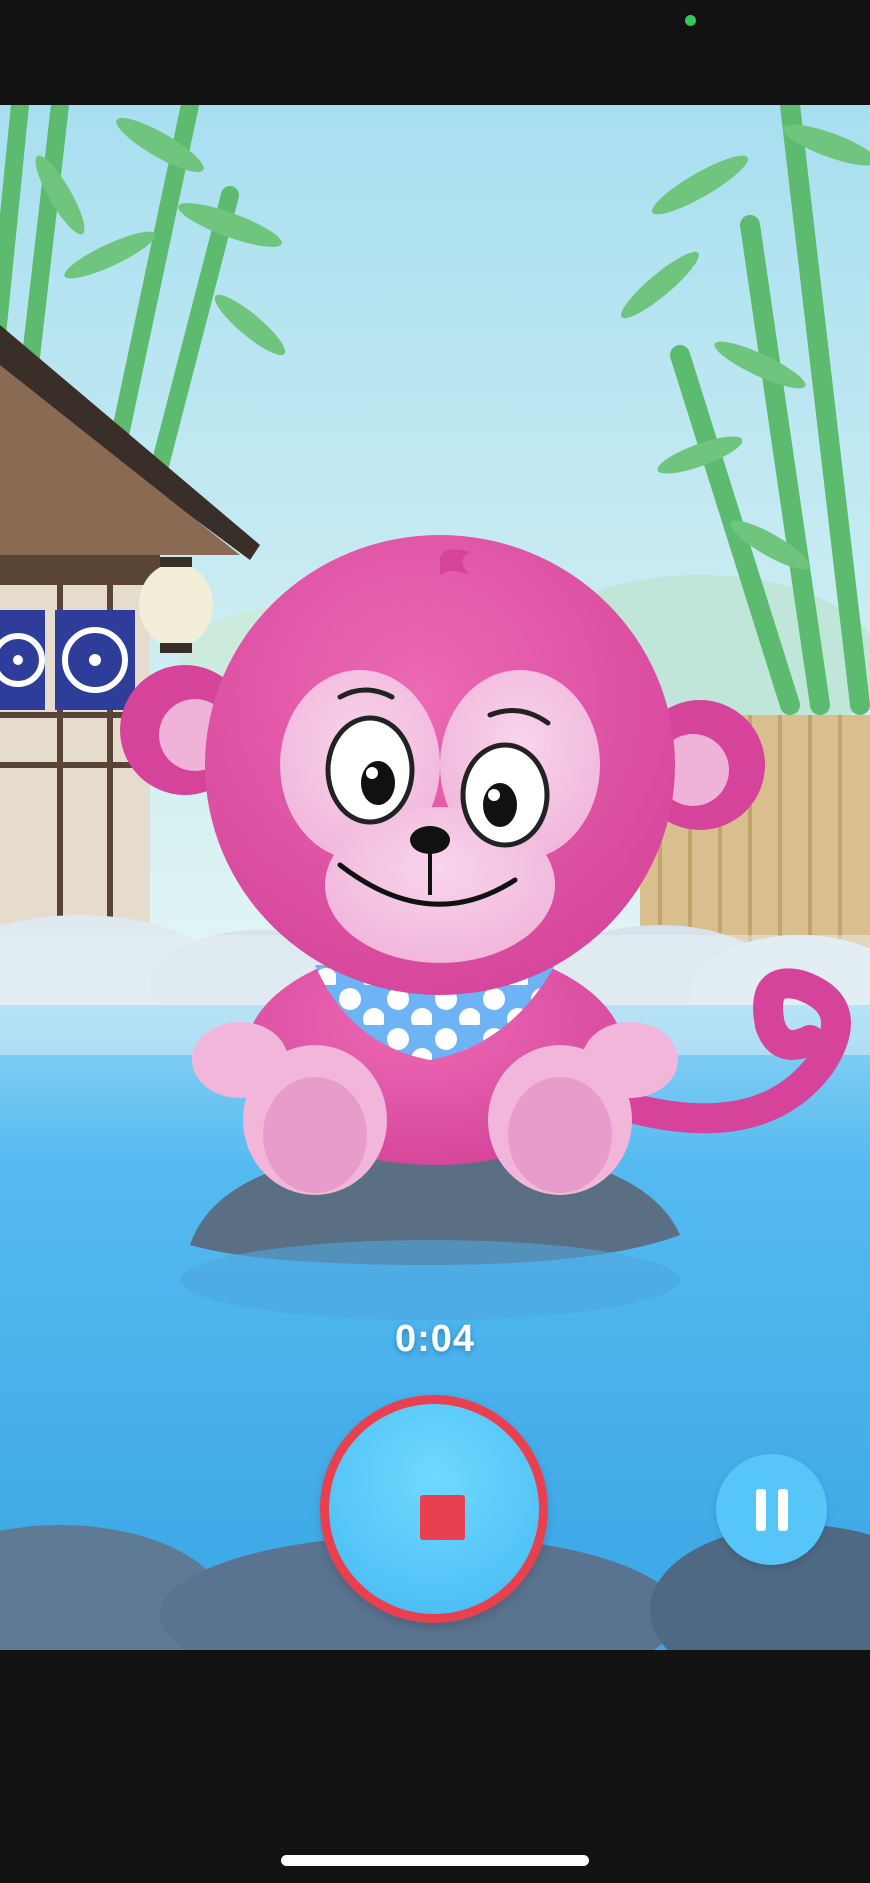 The image size is (870, 1883). Describe the element at coordinates (435, 1766) in the screenshot. I see `bottom-bar` at that location.